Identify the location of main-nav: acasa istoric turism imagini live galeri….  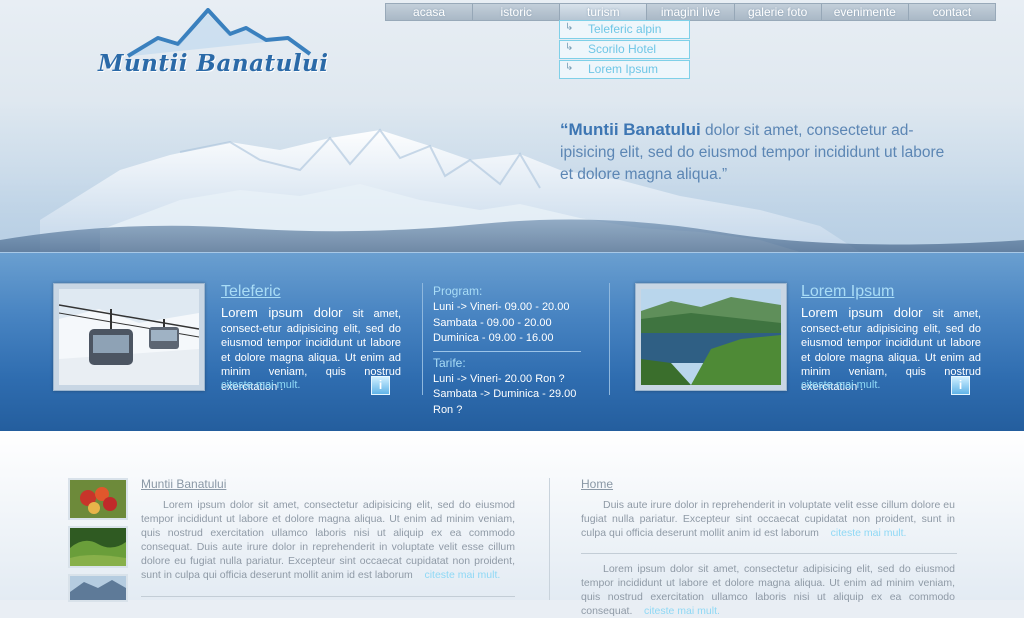
(690, 12).